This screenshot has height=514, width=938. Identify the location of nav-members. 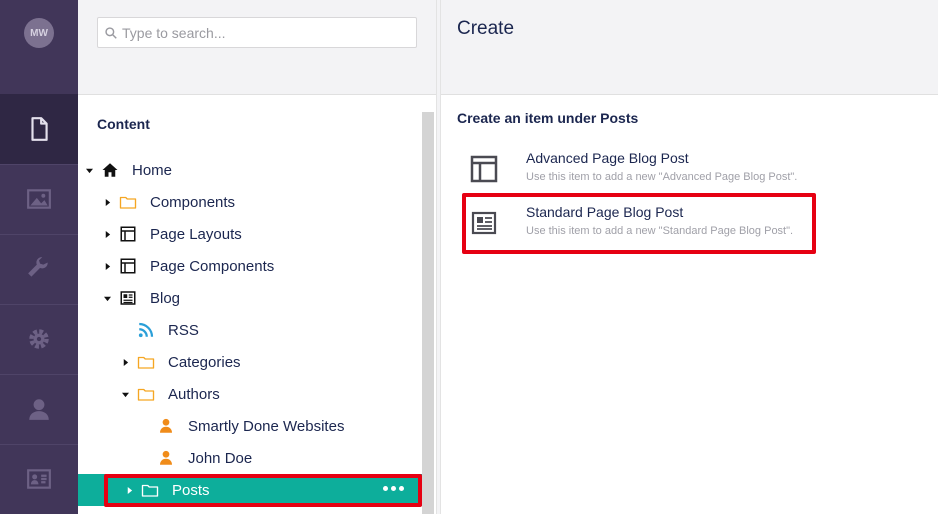
(39, 479).